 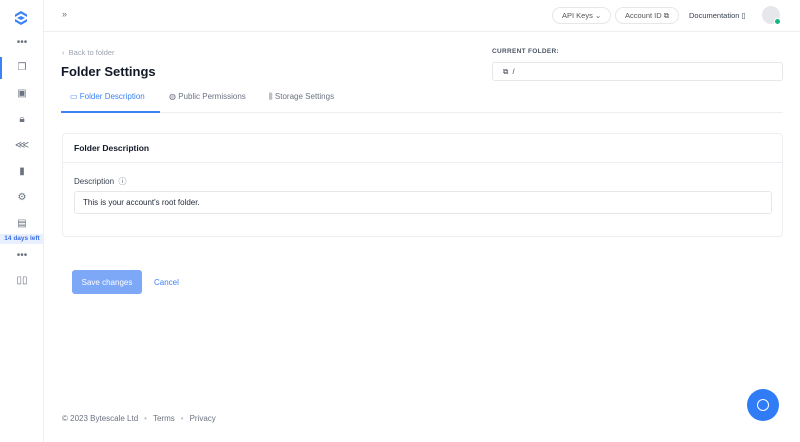 What do you see at coordinates (22, 239) in the screenshot?
I see `trial-badge: 14 days left` at bounding box center [22, 239].